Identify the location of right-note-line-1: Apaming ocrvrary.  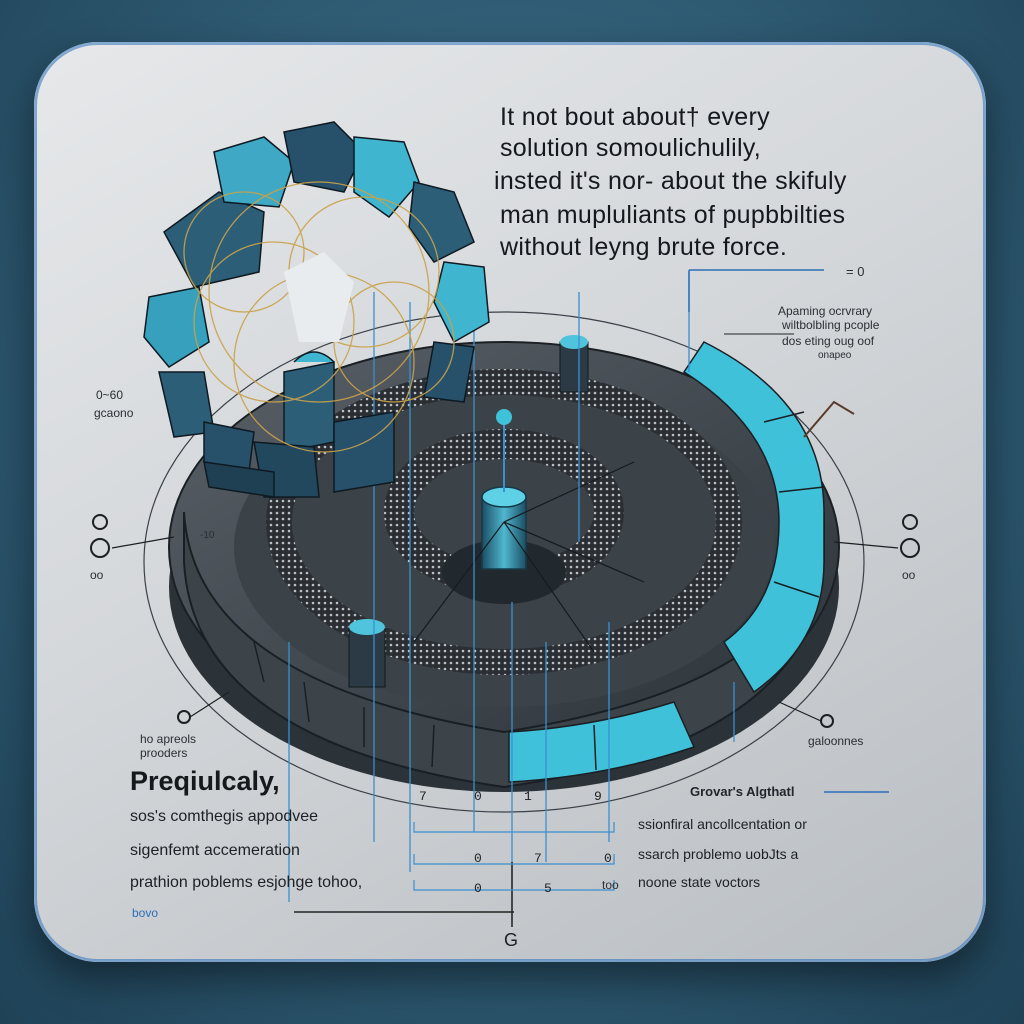
(825, 311).